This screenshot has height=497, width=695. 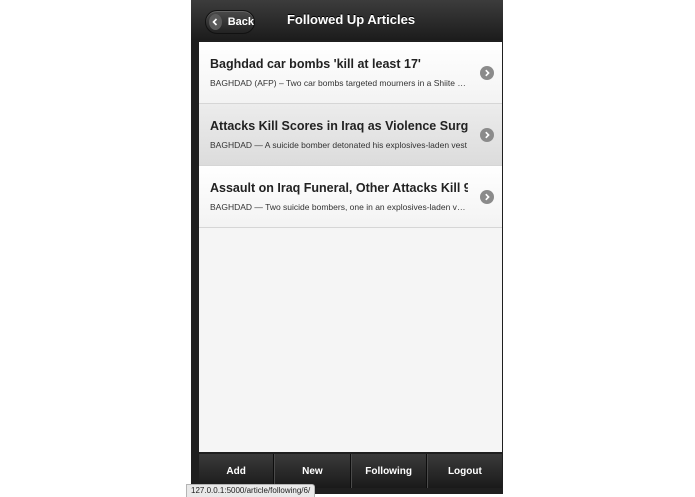 What do you see at coordinates (312, 471) in the screenshot?
I see `new-button: New` at bounding box center [312, 471].